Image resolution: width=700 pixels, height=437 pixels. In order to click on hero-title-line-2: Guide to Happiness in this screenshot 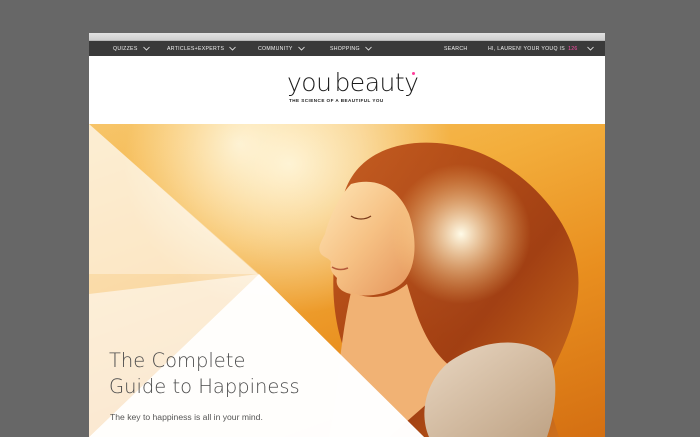, I will do `click(204, 386)`.